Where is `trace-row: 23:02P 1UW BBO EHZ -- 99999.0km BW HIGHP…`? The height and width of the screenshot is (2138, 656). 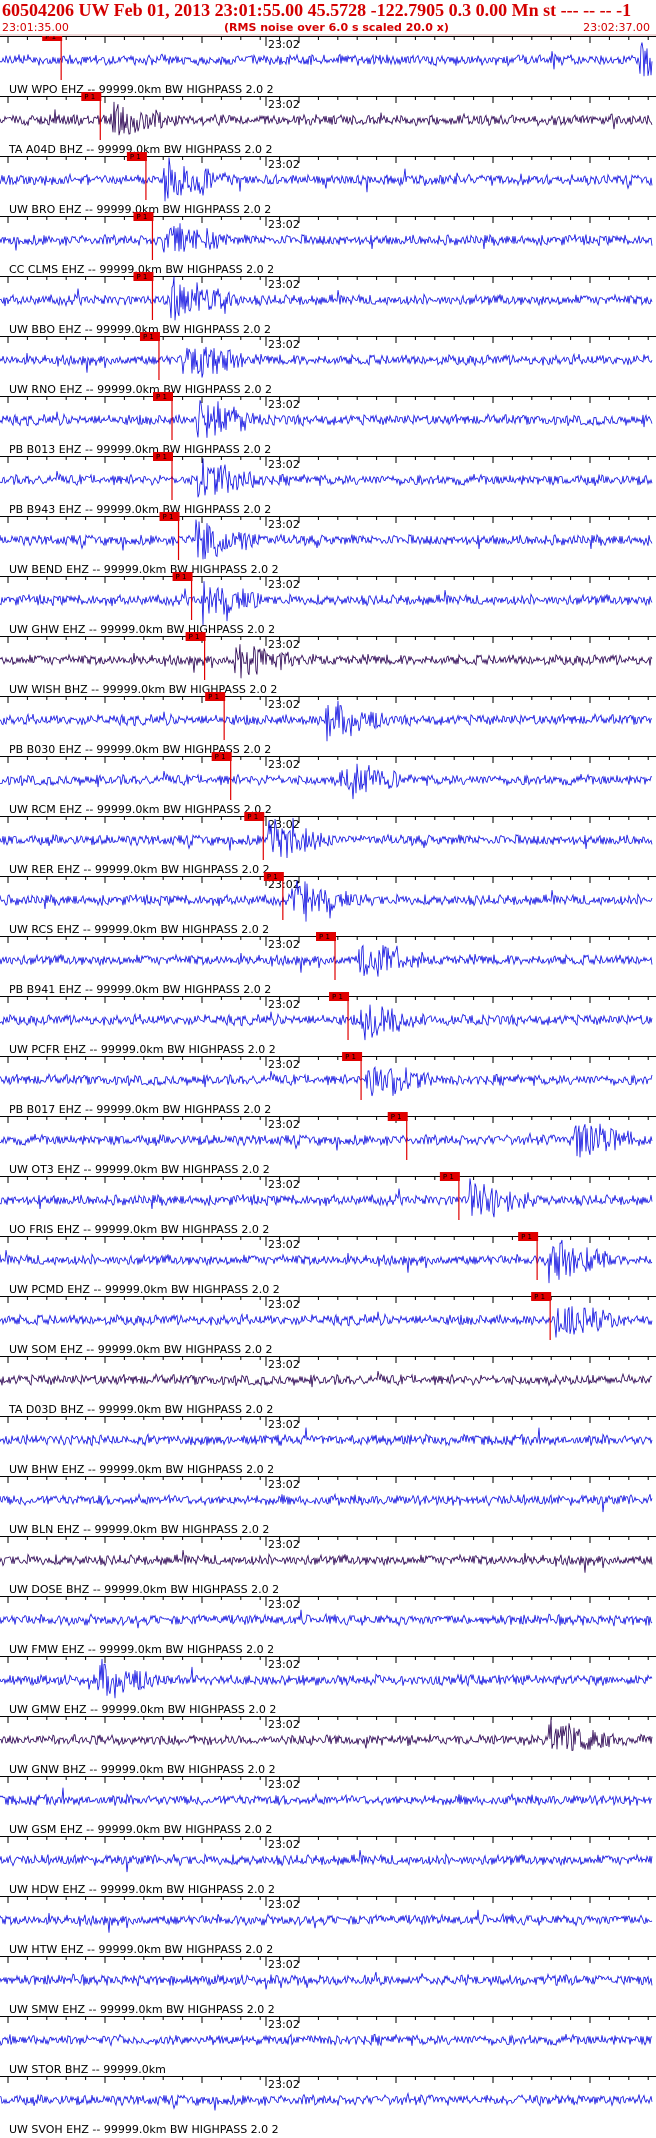
trace-row: 23:02P 1UW BBO EHZ -- 99999.0km BW HIGHP… is located at coordinates (328, 304).